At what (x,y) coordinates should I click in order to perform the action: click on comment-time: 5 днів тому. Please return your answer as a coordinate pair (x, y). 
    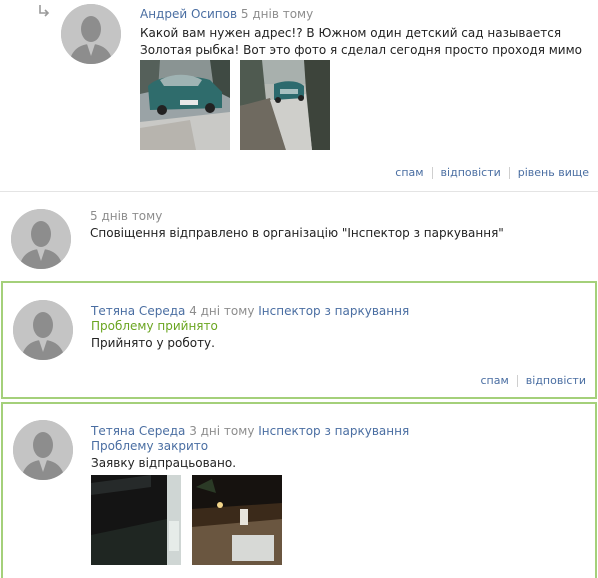
    Looking at the image, I should click on (277, 14).